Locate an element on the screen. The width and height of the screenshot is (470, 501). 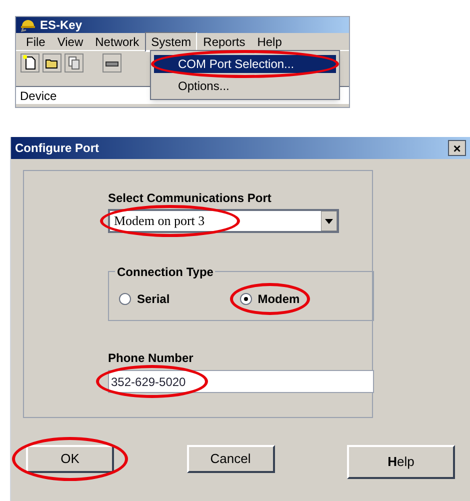
helmet-key-icon is located at coordinates (28, 25).